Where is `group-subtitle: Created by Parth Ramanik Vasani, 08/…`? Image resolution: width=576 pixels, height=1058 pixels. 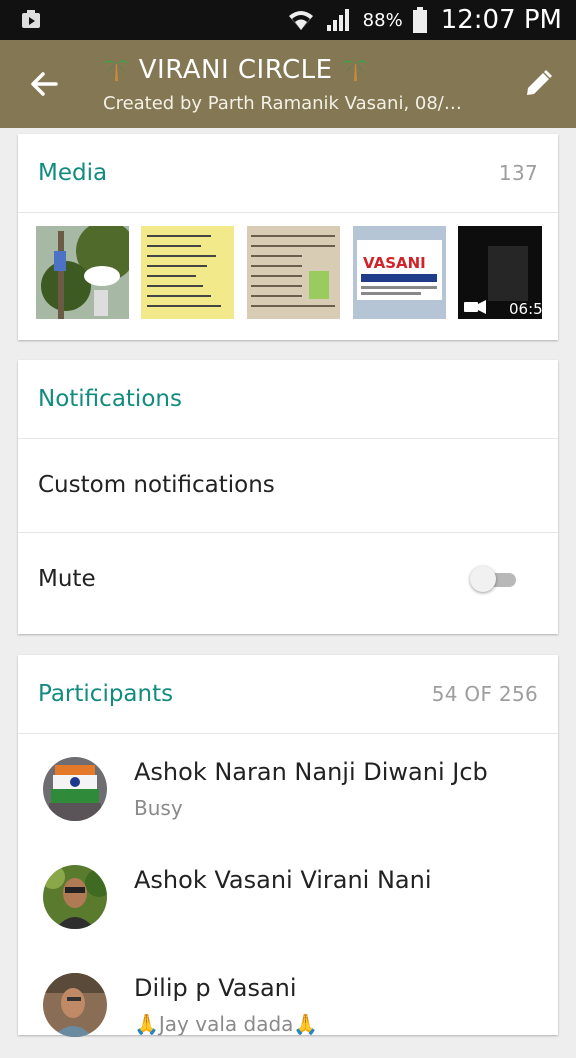 group-subtitle: Created by Parth Ramanik Vasani, 08/… is located at coordinates (282, 103).